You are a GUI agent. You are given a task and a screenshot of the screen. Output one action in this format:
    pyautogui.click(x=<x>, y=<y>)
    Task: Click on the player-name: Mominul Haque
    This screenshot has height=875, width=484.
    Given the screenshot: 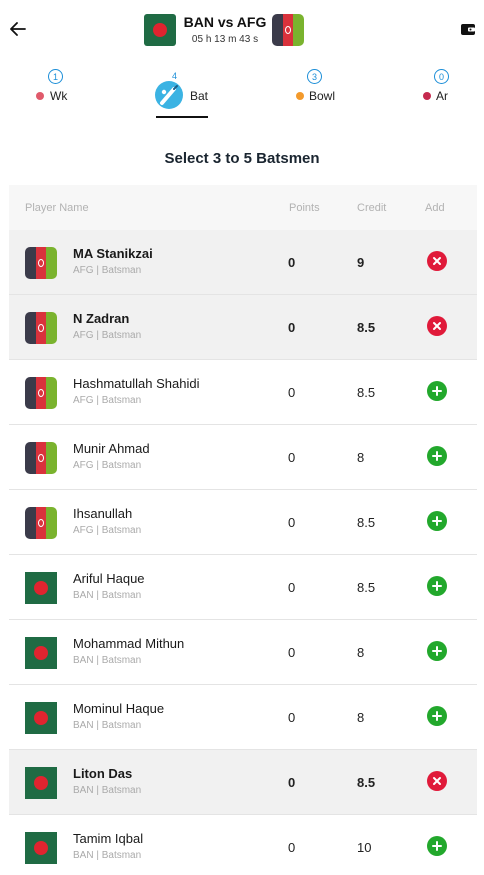 What is the action you would take?
    pyautogui.click(x=119, y=708)
    